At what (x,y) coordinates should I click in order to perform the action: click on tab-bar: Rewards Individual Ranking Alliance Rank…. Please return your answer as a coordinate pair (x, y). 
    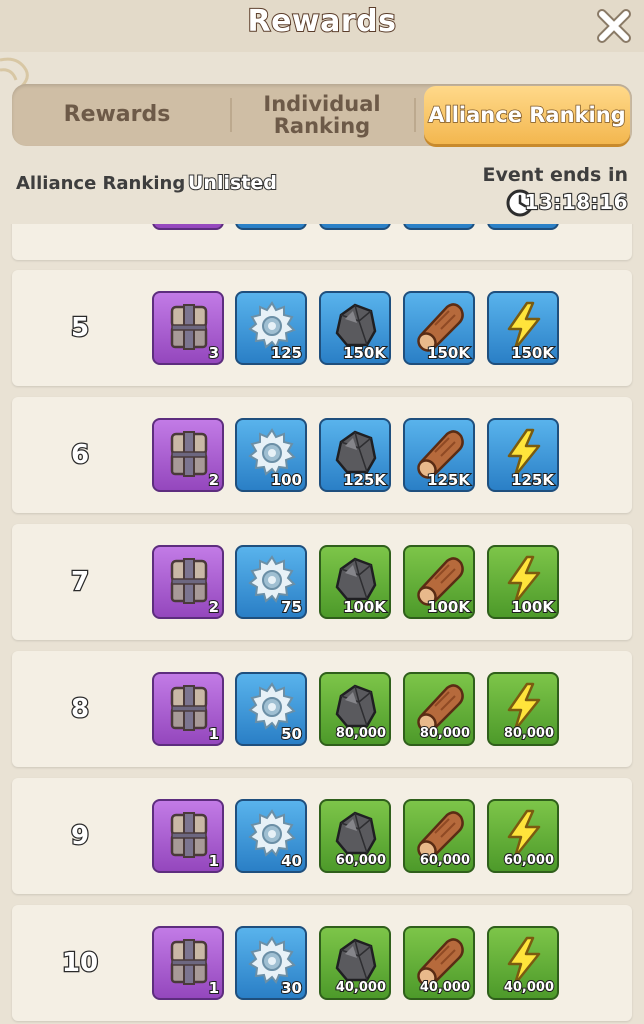
    Looking at the image, I should click on (322, 115).